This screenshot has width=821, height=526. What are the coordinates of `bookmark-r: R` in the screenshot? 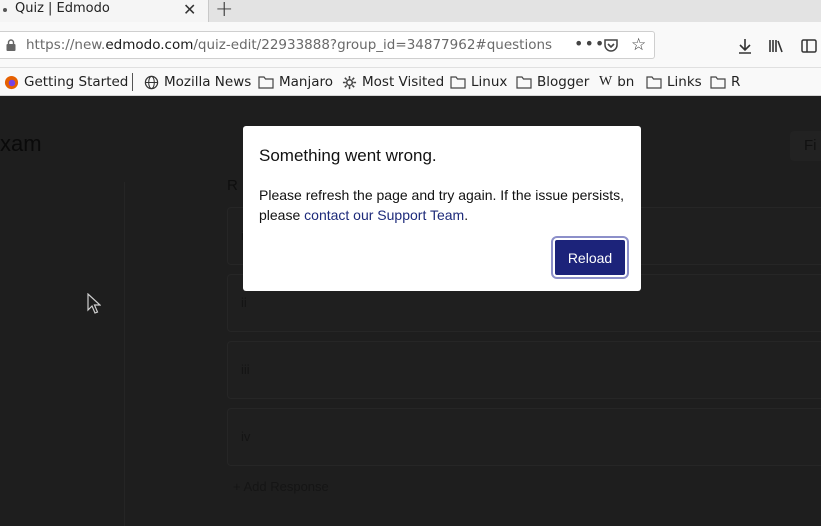 It's located at (725, 82).